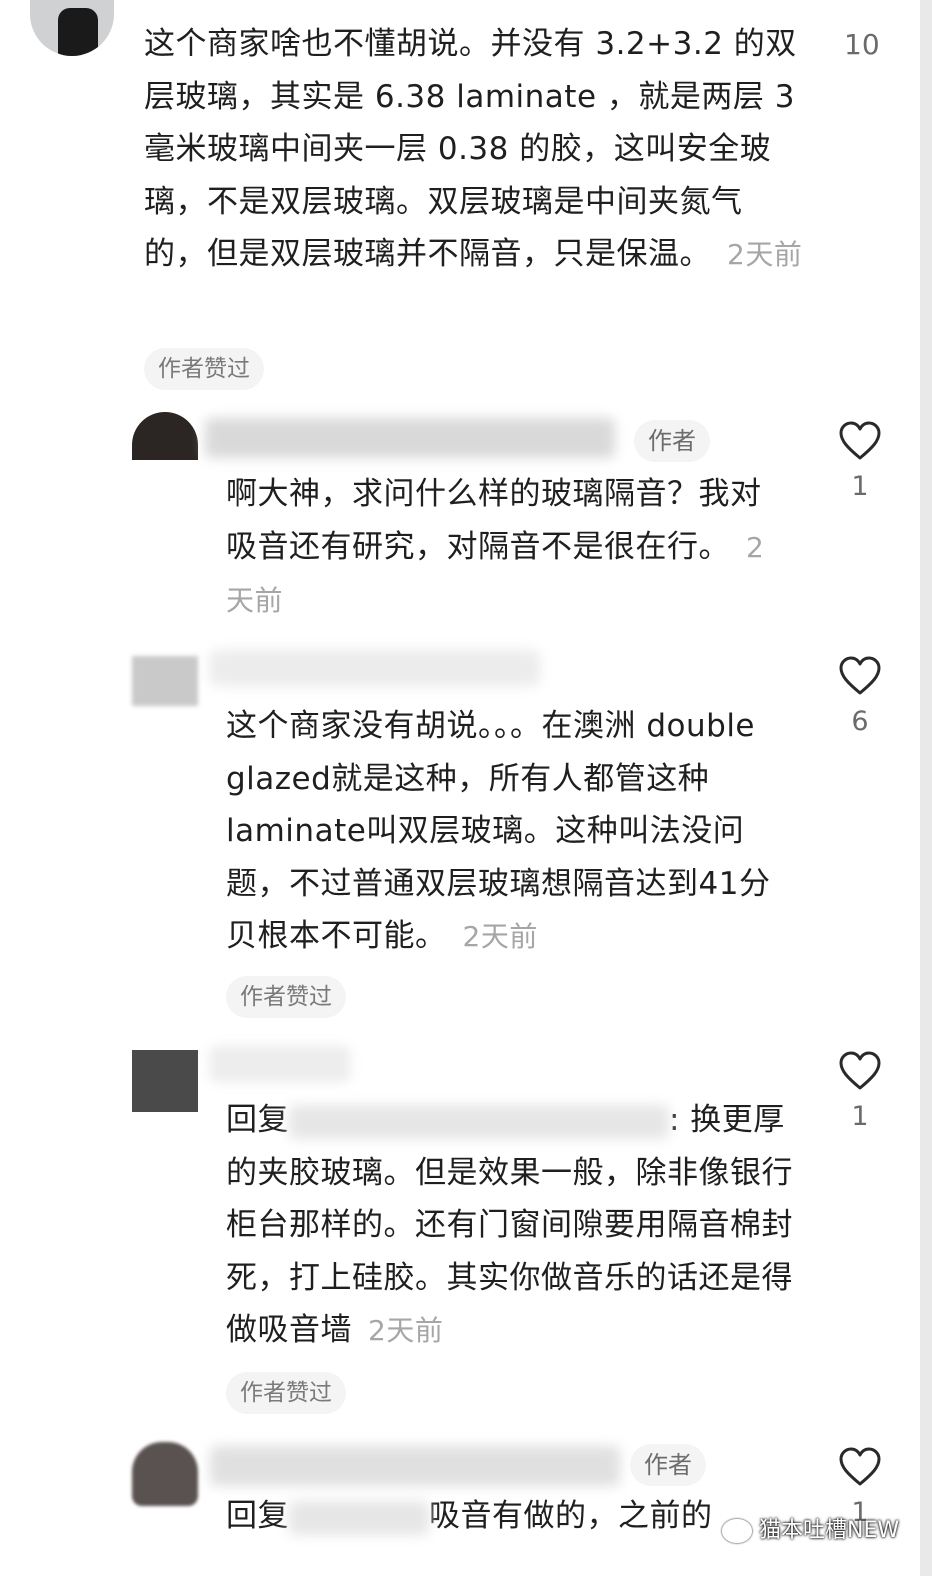 This screenshot has width=932, height=1576. I want to click on wechat-icon, so click(737, 1531).